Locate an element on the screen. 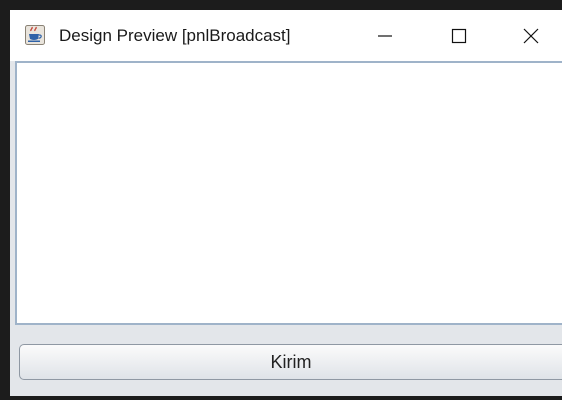  close-icon is located at coordinates (531, 36).